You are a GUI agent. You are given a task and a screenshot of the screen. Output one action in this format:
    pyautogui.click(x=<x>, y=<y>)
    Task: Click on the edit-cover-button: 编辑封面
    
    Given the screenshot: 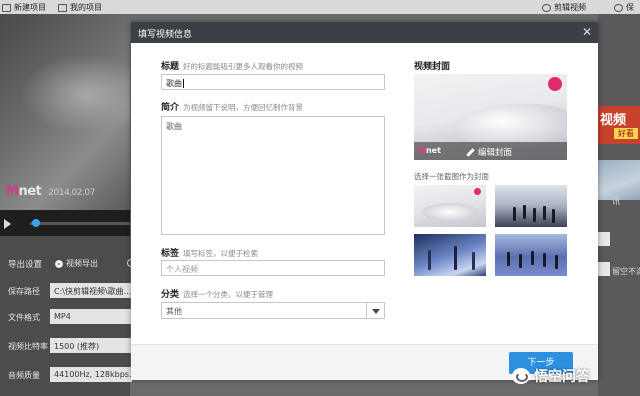 What is the action you would take?
    pyautogui.click(x=489, y=152)
    